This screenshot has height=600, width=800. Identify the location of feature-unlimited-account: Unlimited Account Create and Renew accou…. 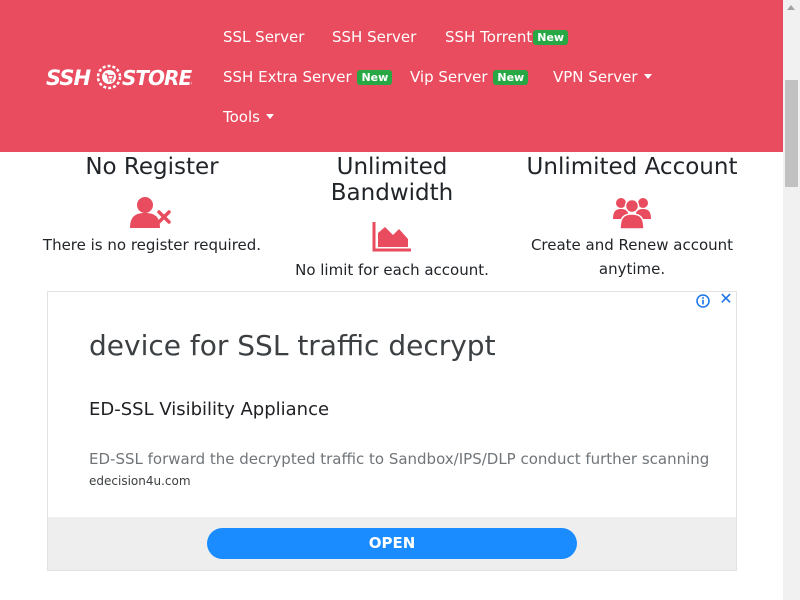
(632, 217).